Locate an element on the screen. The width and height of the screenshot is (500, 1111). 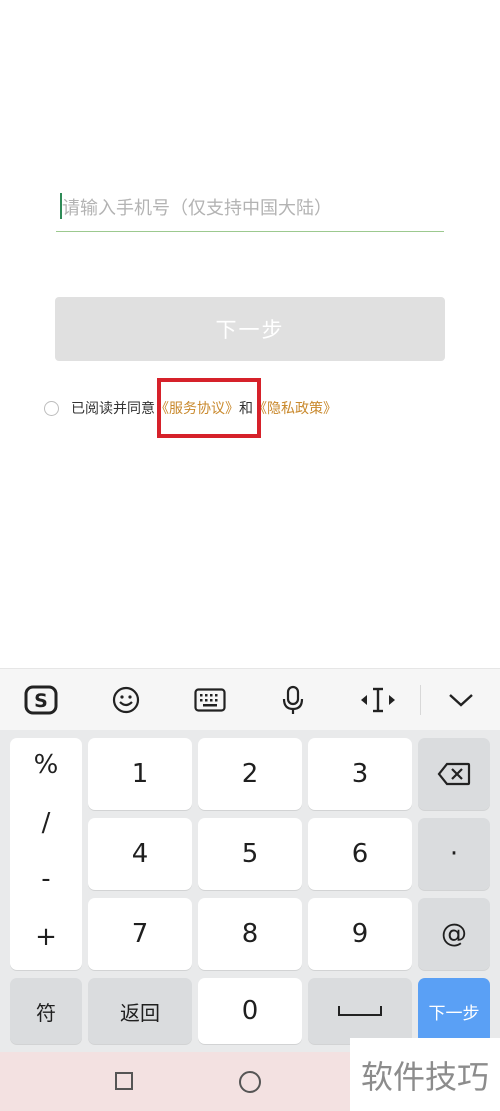
key-4: 4 is located at coordinates (140, 854).